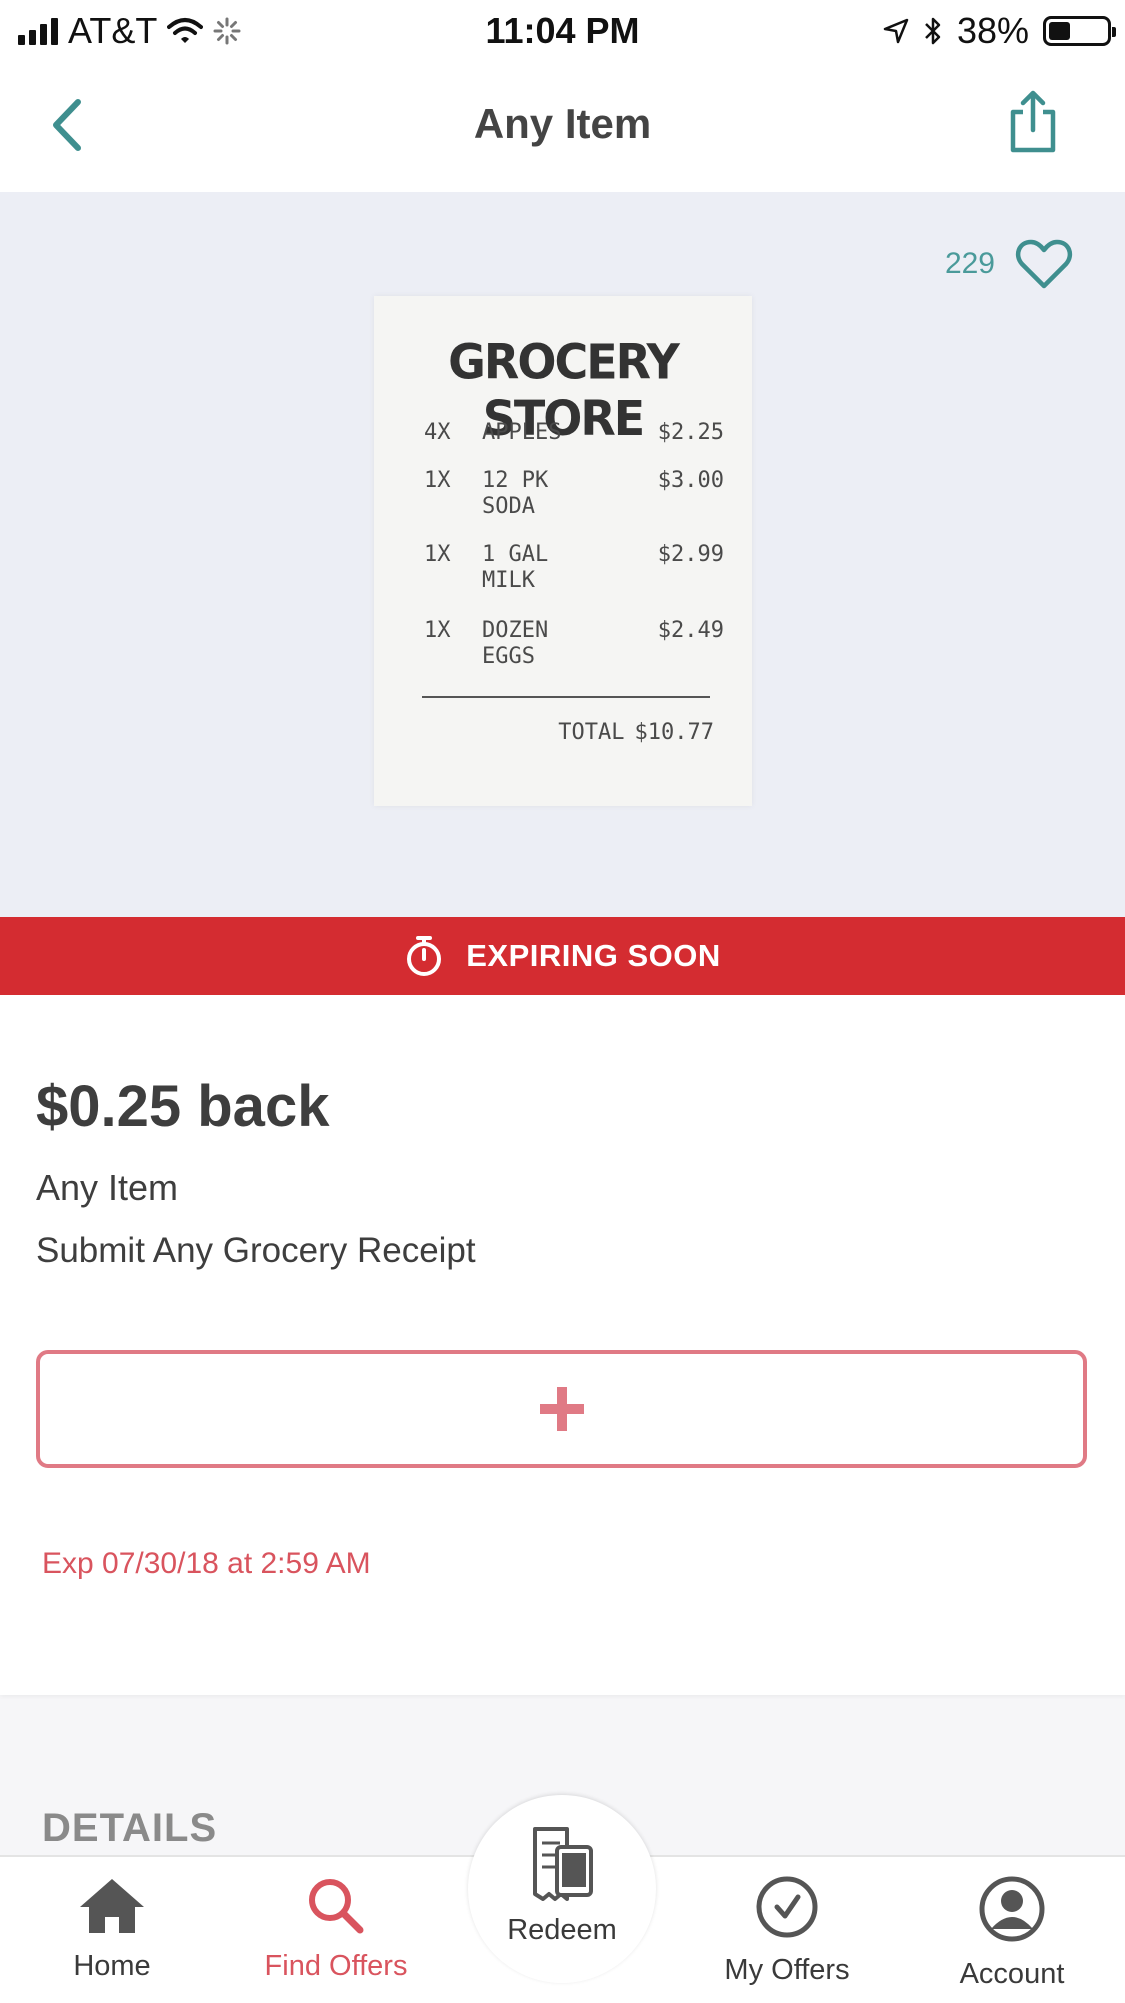  I want to click on expiration-date: Exp 07/30/18 at 2:59 AM, so click(206, 1563).